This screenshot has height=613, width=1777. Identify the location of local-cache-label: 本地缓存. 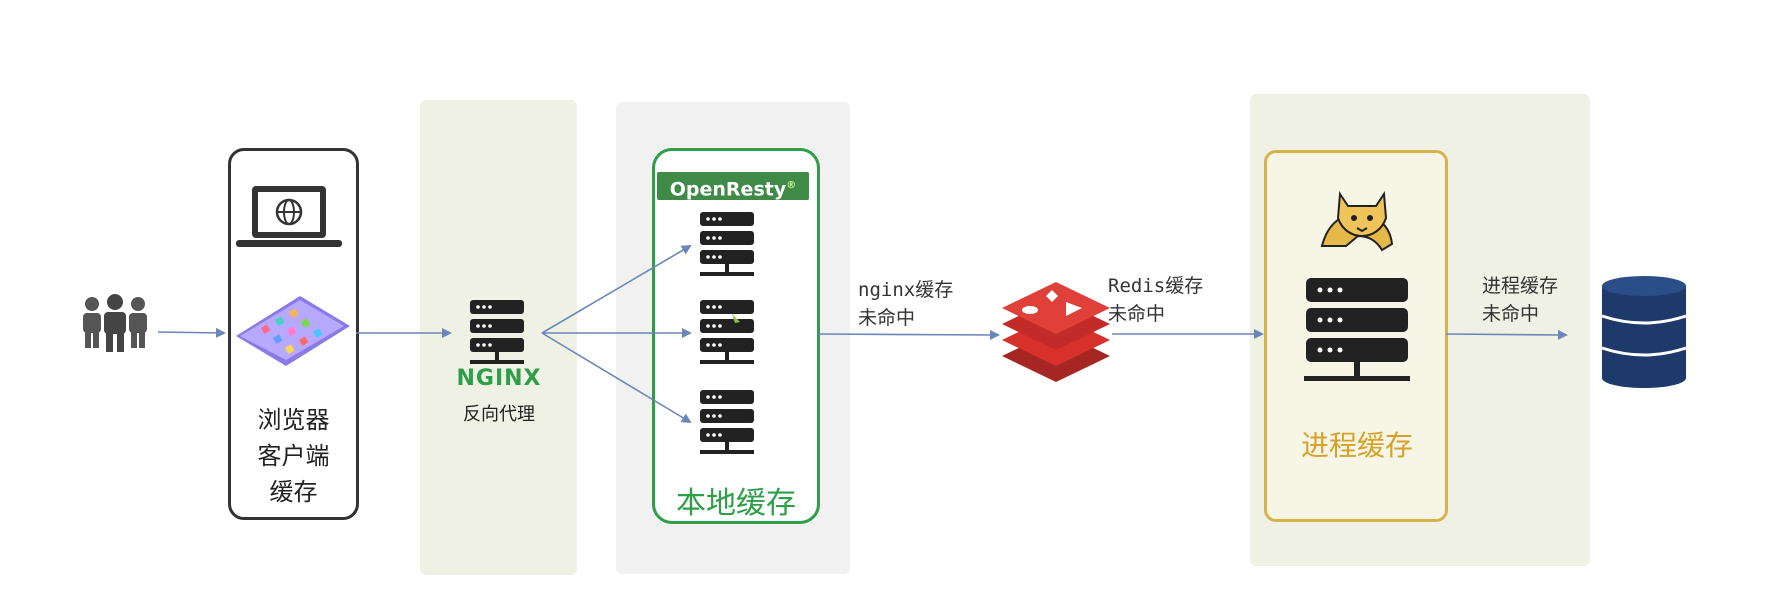
(736, 503).